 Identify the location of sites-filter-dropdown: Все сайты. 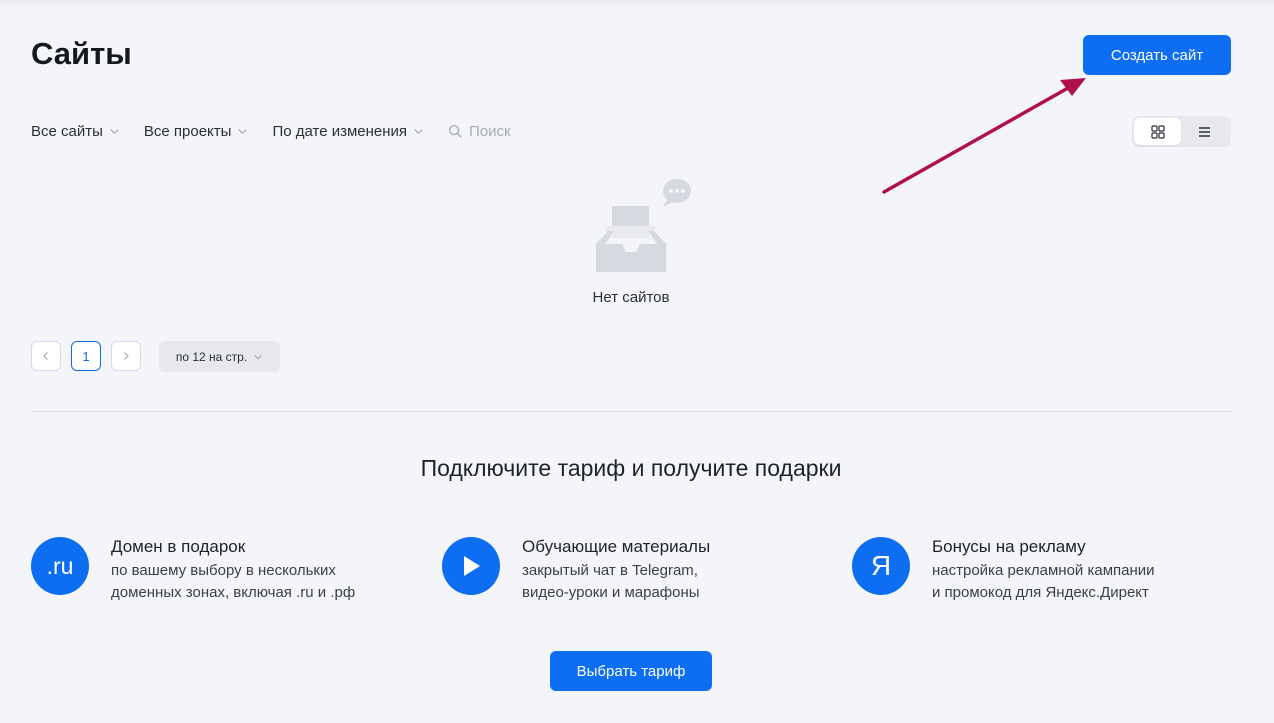
(75, 131).